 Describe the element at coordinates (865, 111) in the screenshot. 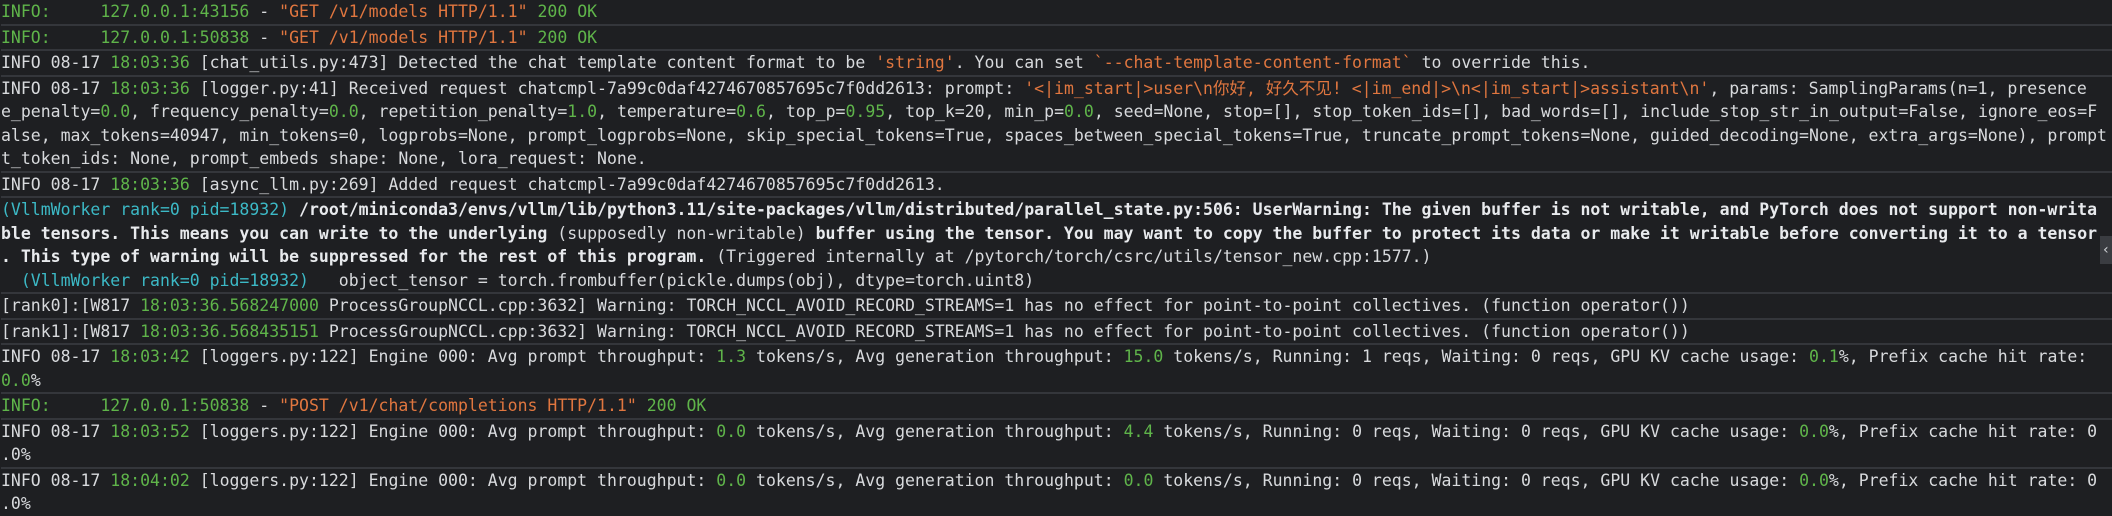

I see `log-text-segment: 0.95` at that location.